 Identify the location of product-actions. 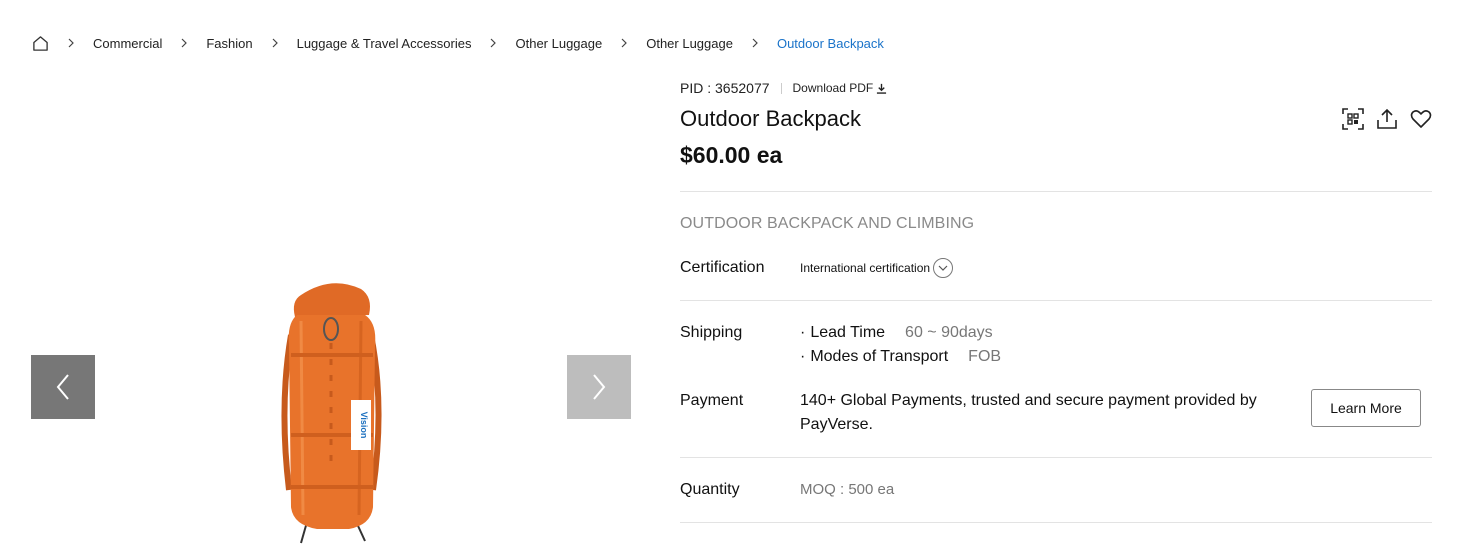
(1387, 119).